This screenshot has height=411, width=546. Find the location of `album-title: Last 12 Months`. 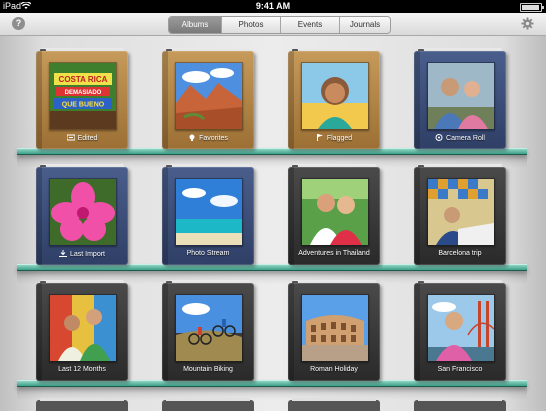

album-title: Last 12 Months is located at coordinates (82, 369).